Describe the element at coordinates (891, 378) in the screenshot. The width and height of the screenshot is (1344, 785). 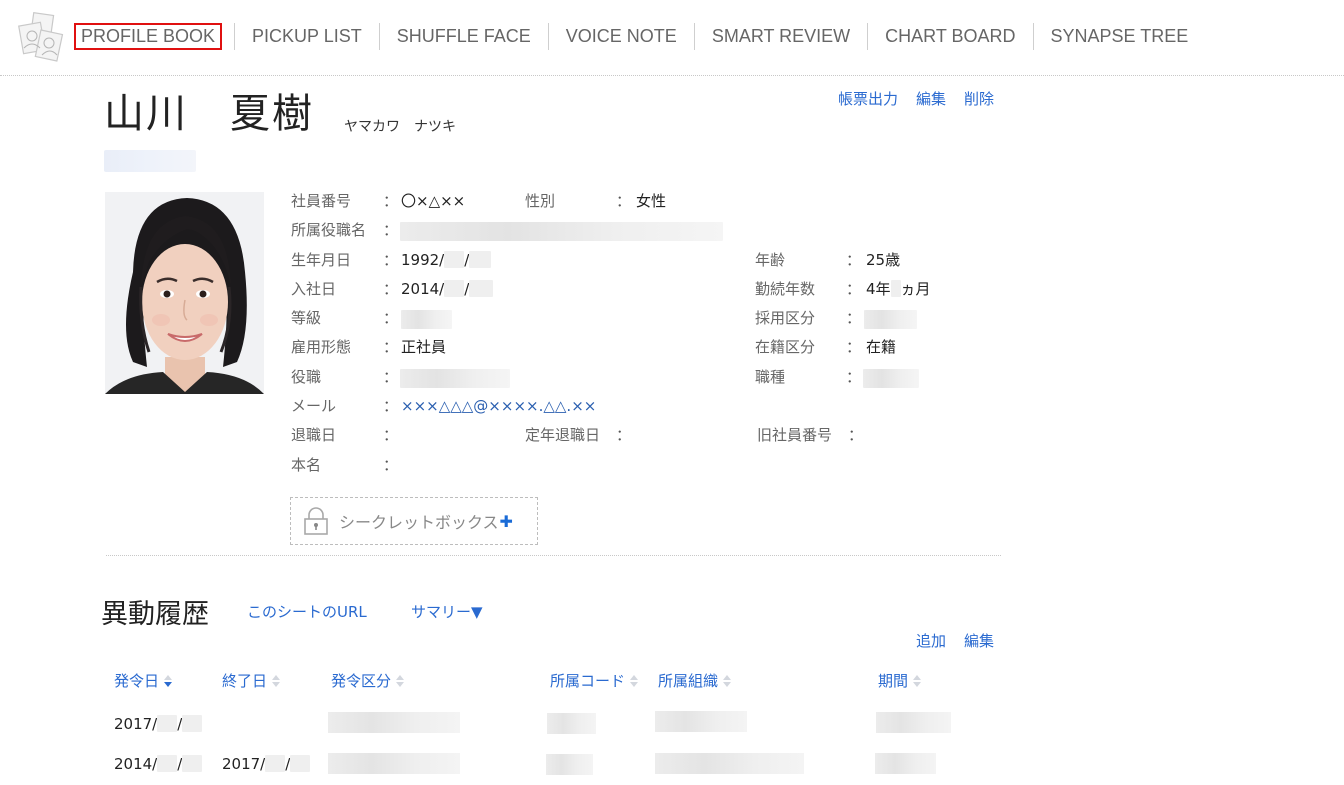
I see `job-type-value-redacted` at that location.